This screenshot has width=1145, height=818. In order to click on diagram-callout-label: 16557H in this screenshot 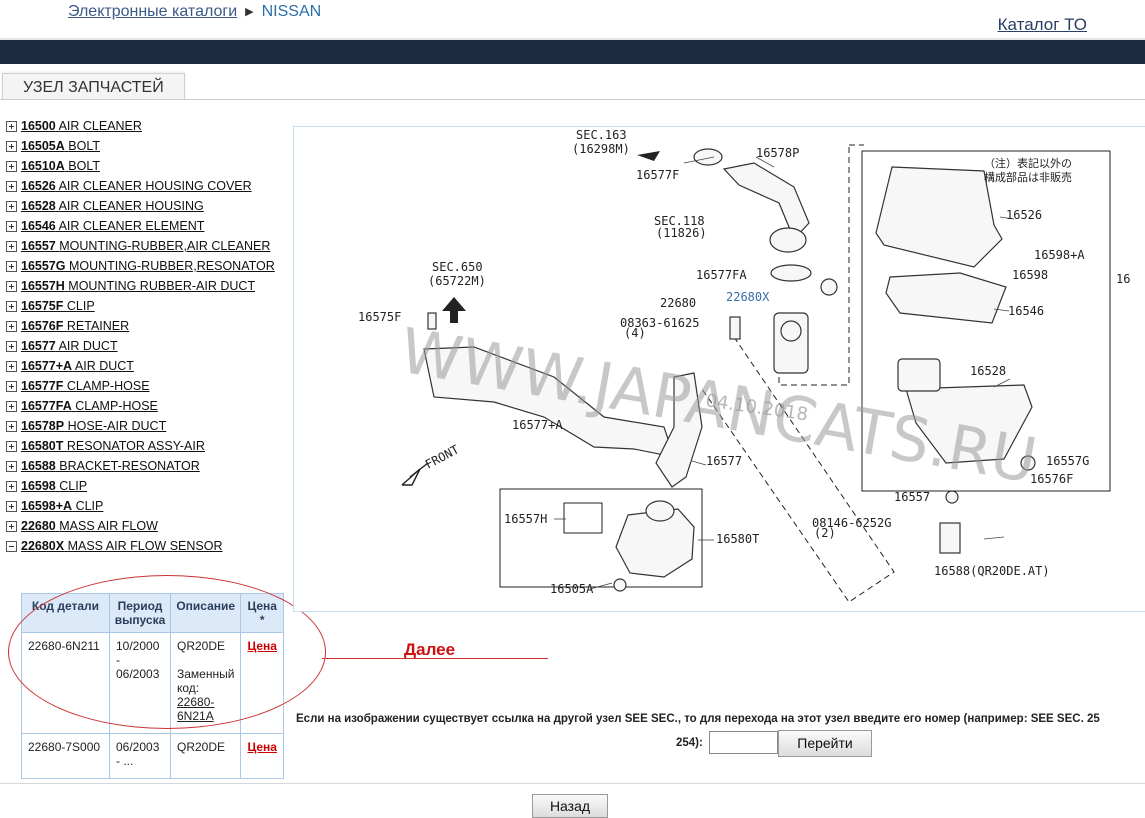, I will do `click(525, 519)`.